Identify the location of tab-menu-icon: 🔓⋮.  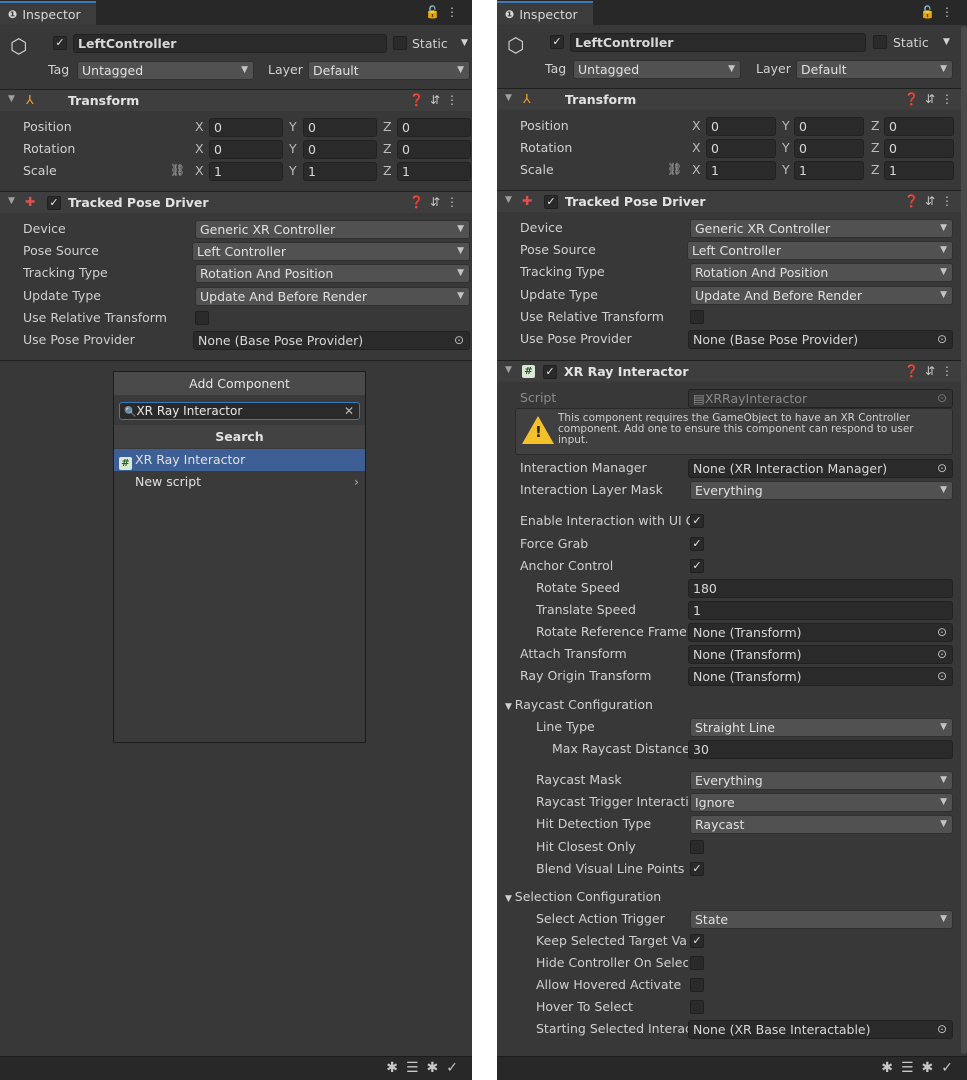
(939, 12).